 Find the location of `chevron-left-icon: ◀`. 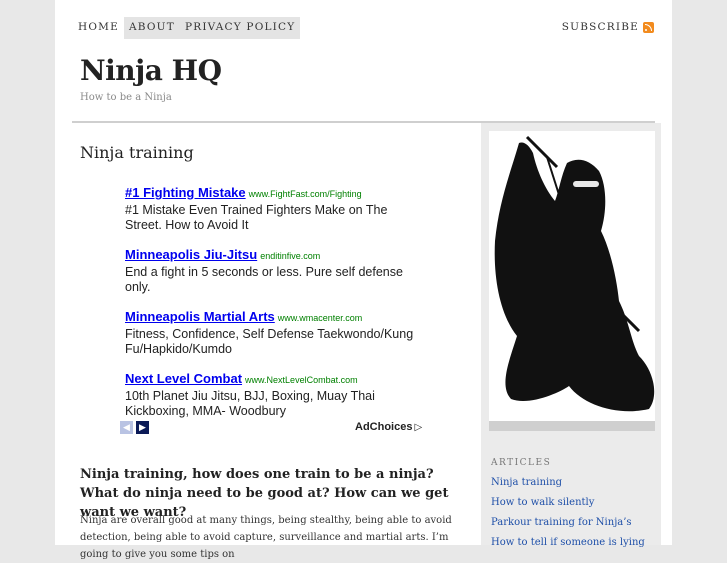

chevron-left-icon: ◀ is located at coordinates (126, 427).